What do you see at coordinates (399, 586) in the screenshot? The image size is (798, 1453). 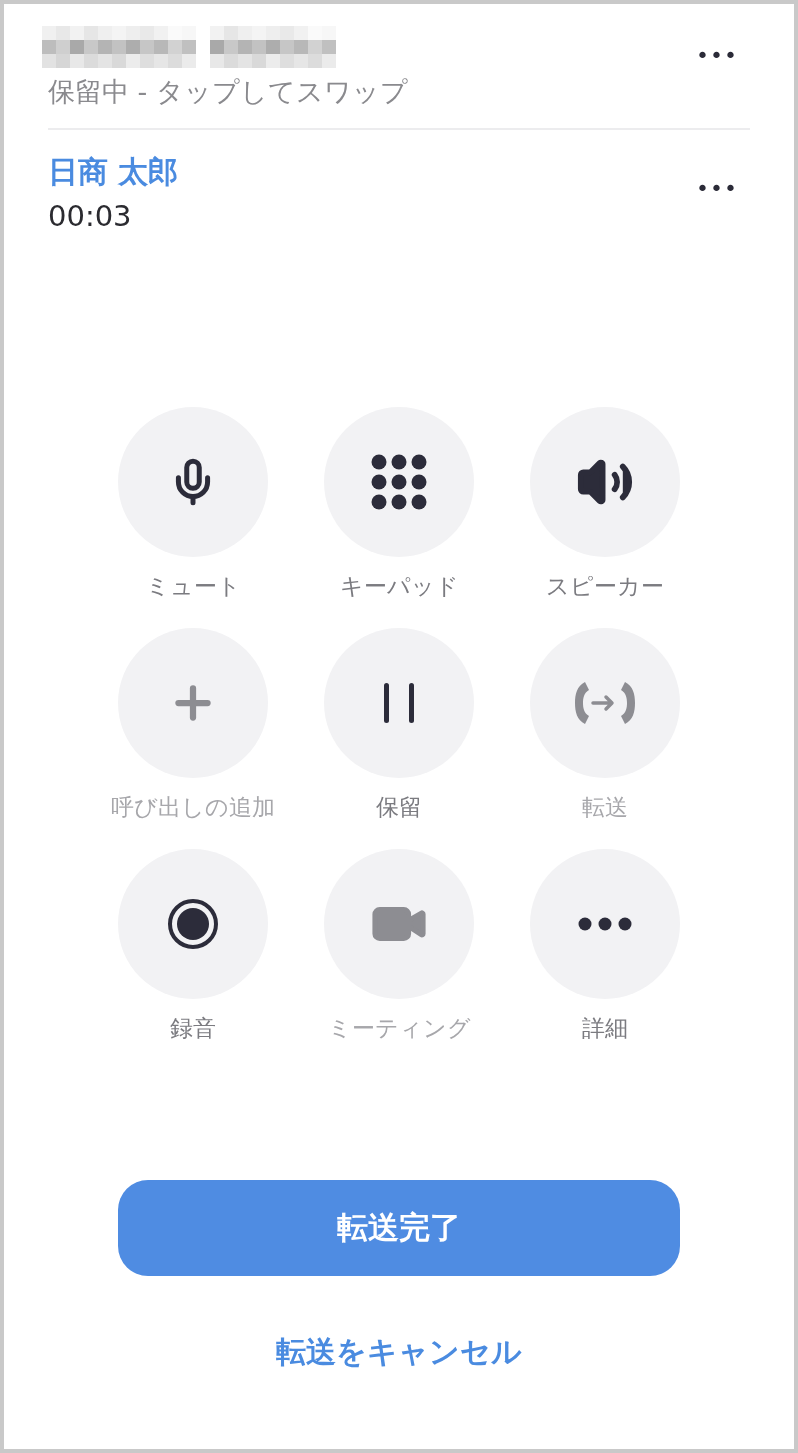 I see `control-label: キーパッド` at bounding box center [399, 586].